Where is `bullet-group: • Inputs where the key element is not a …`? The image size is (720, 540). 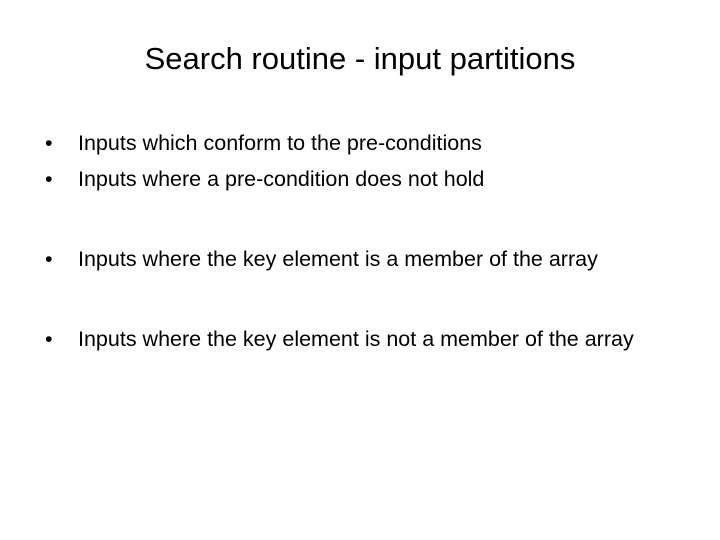
bullet-group: • Inputs where the key element is not a … is located at coordinates (360, 339).